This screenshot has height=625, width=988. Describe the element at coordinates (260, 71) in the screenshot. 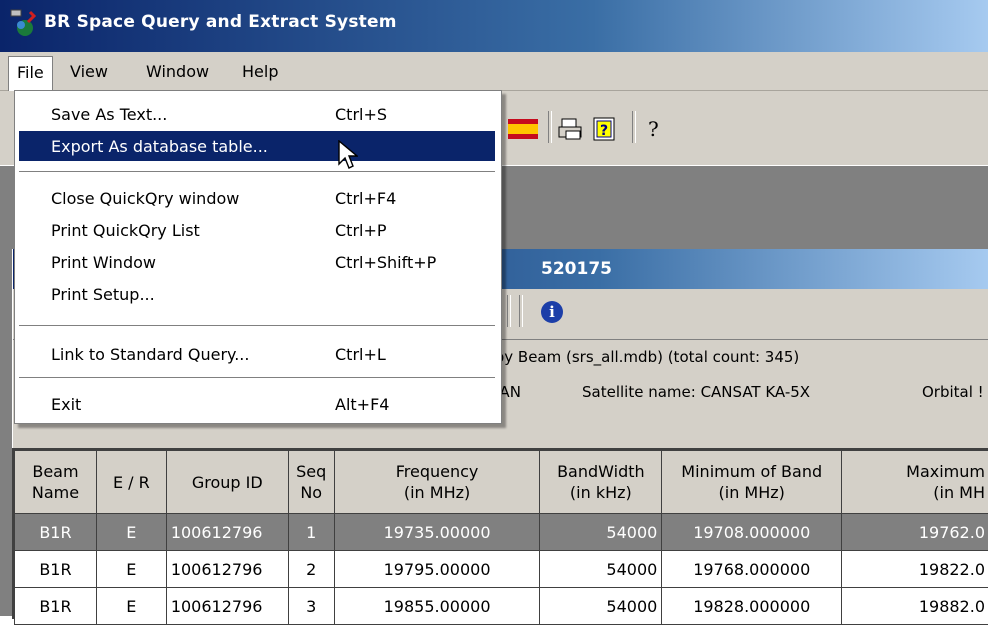

I see `menu-help: Help` at that location.